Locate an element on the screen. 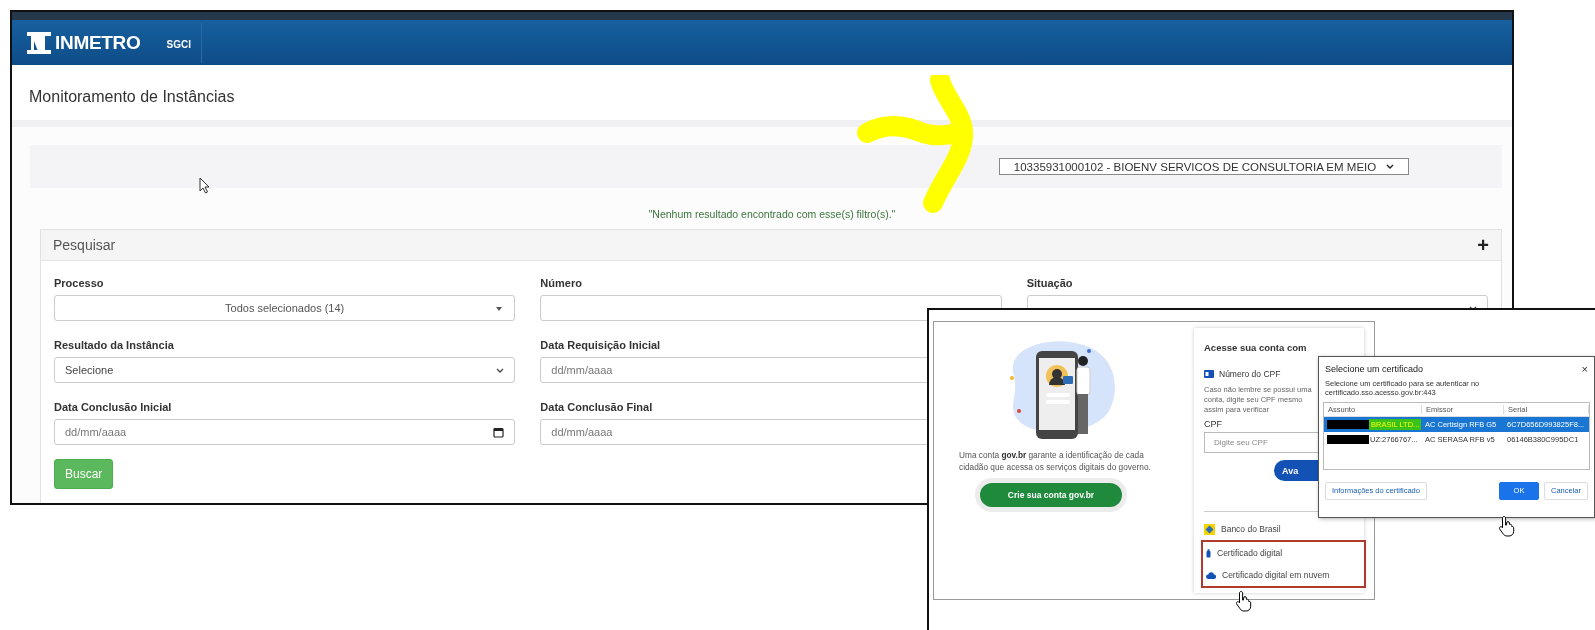  date-field: dd/mm/aaaa is located at coordinates (285, 432).